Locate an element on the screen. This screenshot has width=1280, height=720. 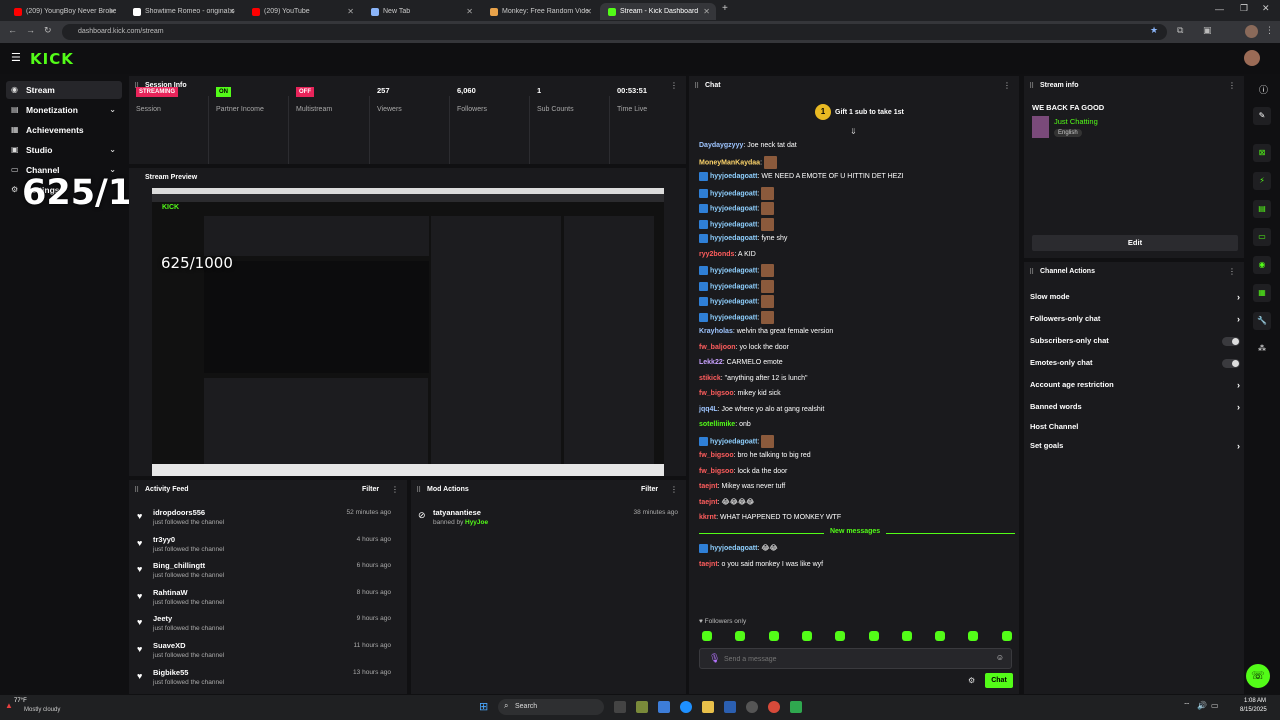
channel-action-emotes-only-chat: Emotes-only chat is located at coordinates (1135, 363).